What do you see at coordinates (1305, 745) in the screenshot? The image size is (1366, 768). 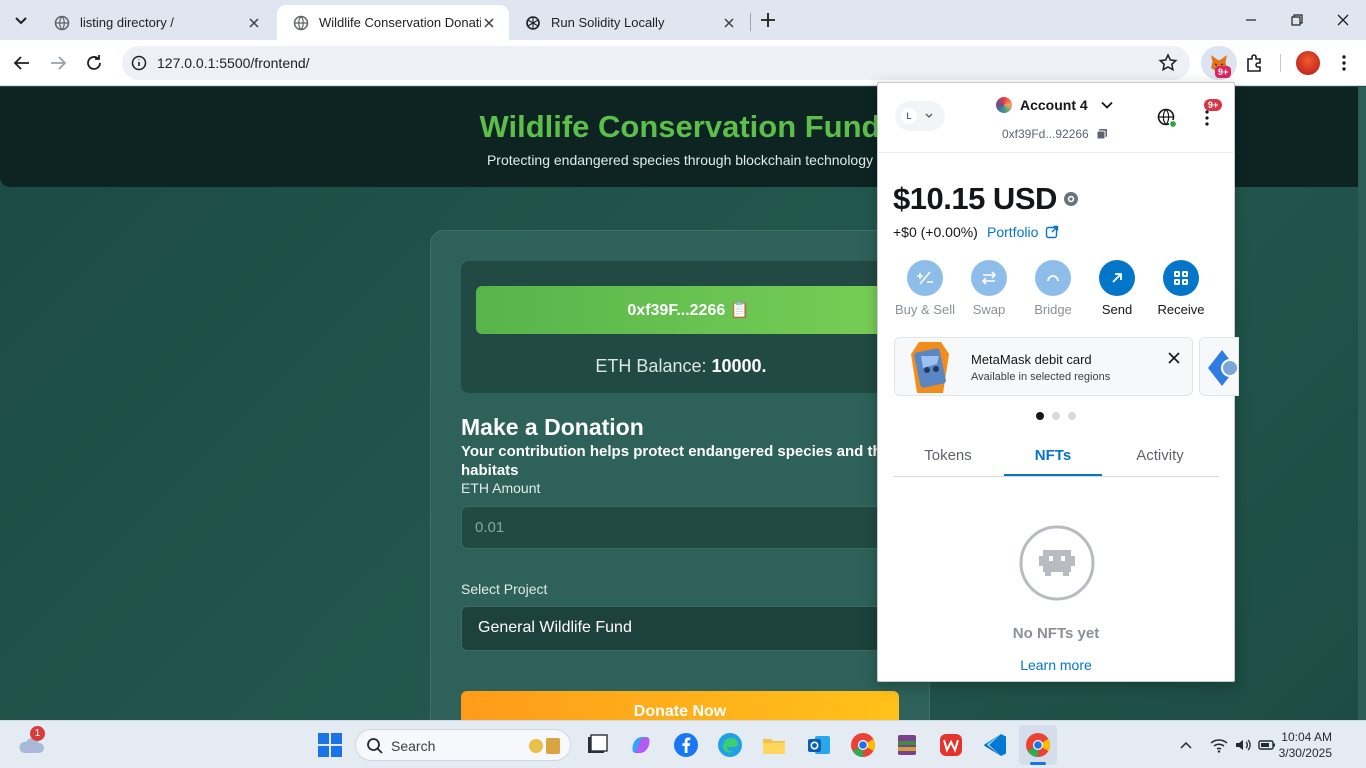 I see `system-clock: 10:04 AM 3/30/2025` at bounding box center [1305, 745].